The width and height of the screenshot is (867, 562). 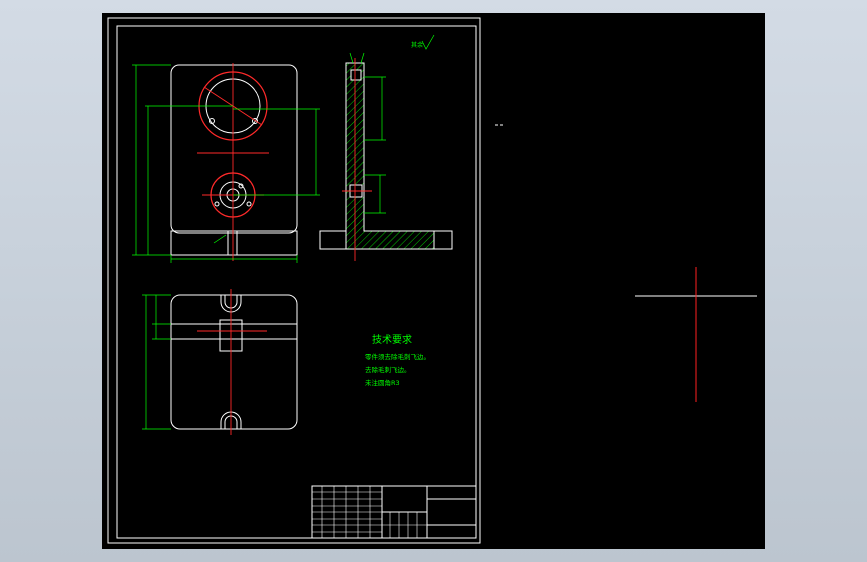 What do you see at coordinates (428, 42) in the screenshot?
I see `surface-roughness-icon` at bounding box center [428, 42].